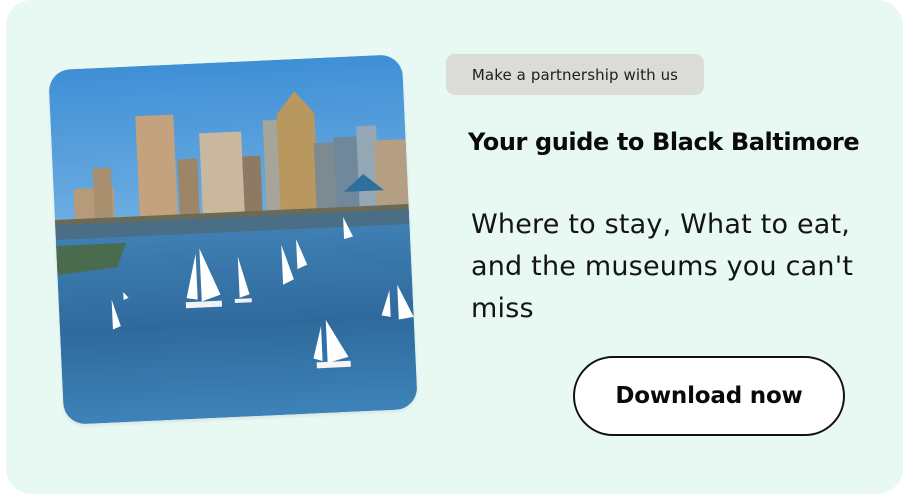 Image resolution: width=903 pixels, height=494 pixels. Describe the element at coordinates (664, 142) in the screenshot. I see `headline: Your guide to Black Baltimore` at that location.